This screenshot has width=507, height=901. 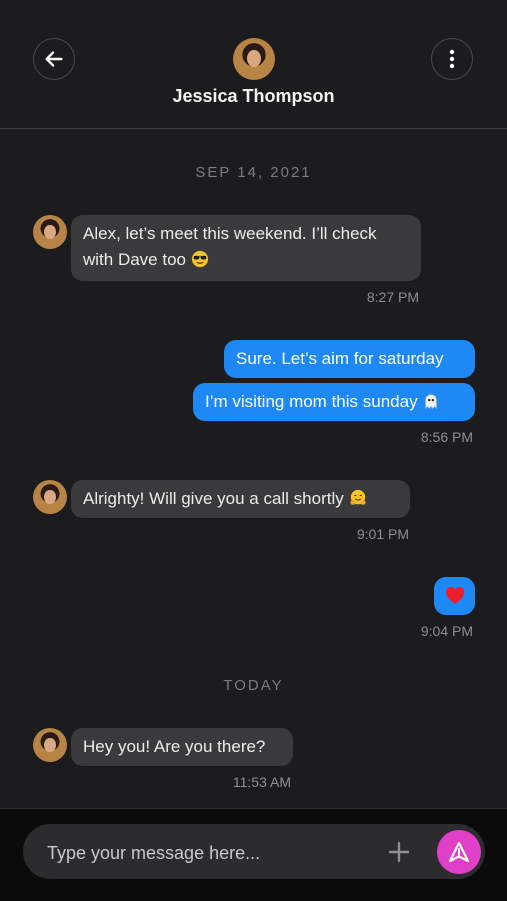 What do you see at coordinates (253, 96) in the screenshot?
I see `contact-name: Jessica Thompson` at bounding box center [253, 96].